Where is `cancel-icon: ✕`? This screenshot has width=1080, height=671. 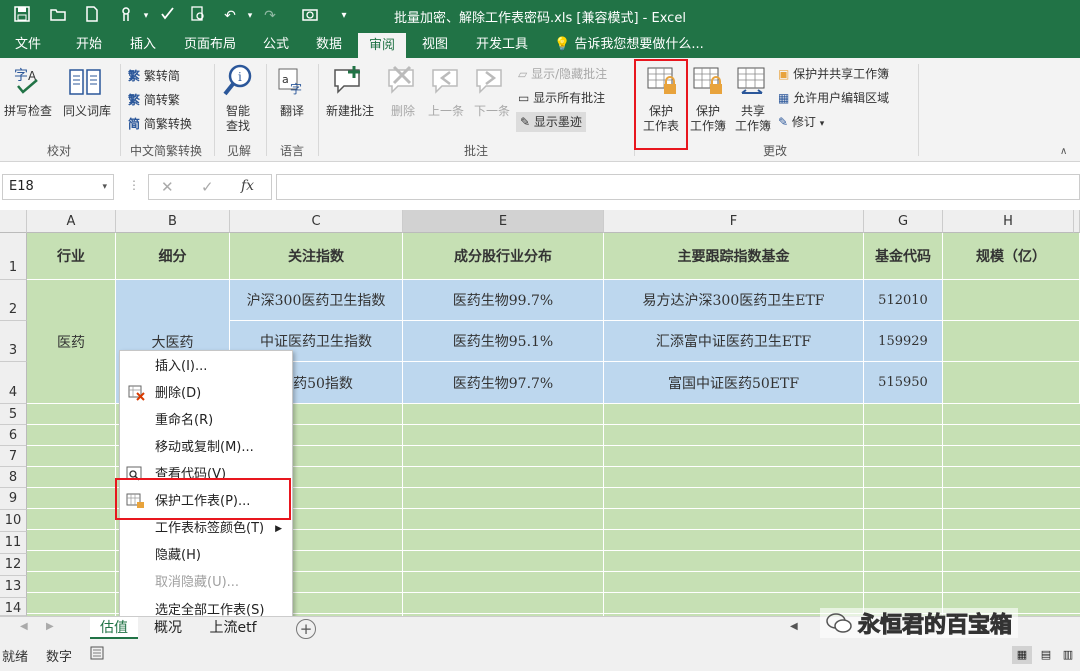
cancel-icon: ✕ is located at coordinates (167, 187).